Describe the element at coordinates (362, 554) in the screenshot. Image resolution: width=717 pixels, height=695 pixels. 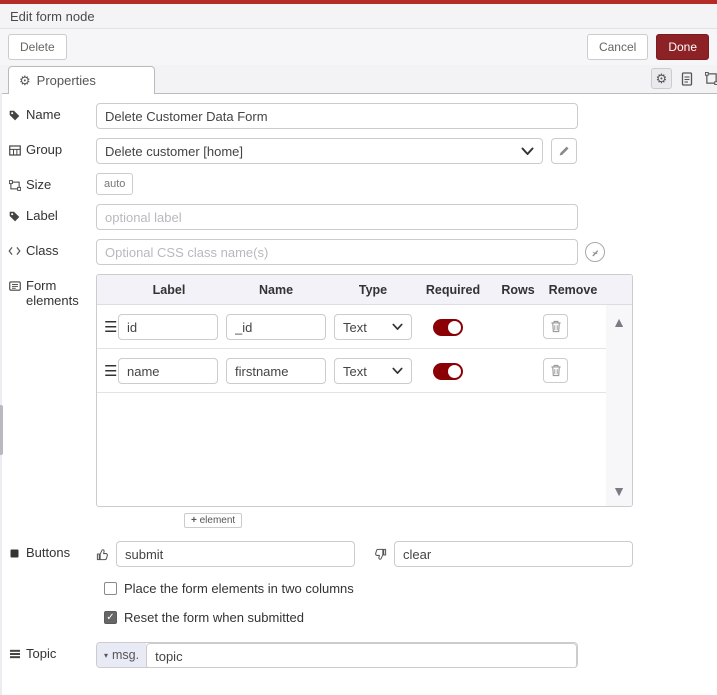
I see `buttons-row: Buttons` at that location.